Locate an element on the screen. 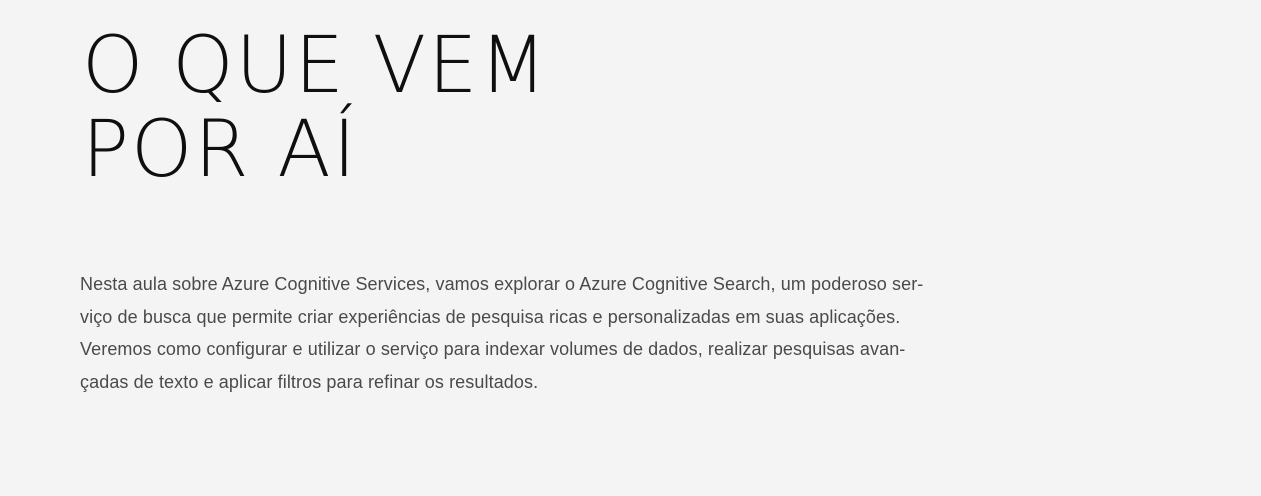 This screenshot has width=1261, height=496. title-line-1: O QUE VEM is located at coordinates (315, 66).